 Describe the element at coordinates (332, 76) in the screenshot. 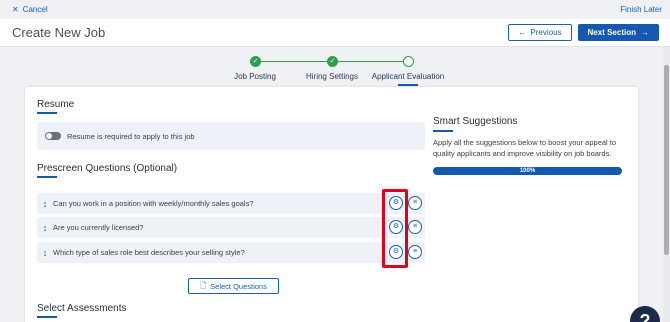

I see `step-hiring-settings: Hiring Settings` at that location.